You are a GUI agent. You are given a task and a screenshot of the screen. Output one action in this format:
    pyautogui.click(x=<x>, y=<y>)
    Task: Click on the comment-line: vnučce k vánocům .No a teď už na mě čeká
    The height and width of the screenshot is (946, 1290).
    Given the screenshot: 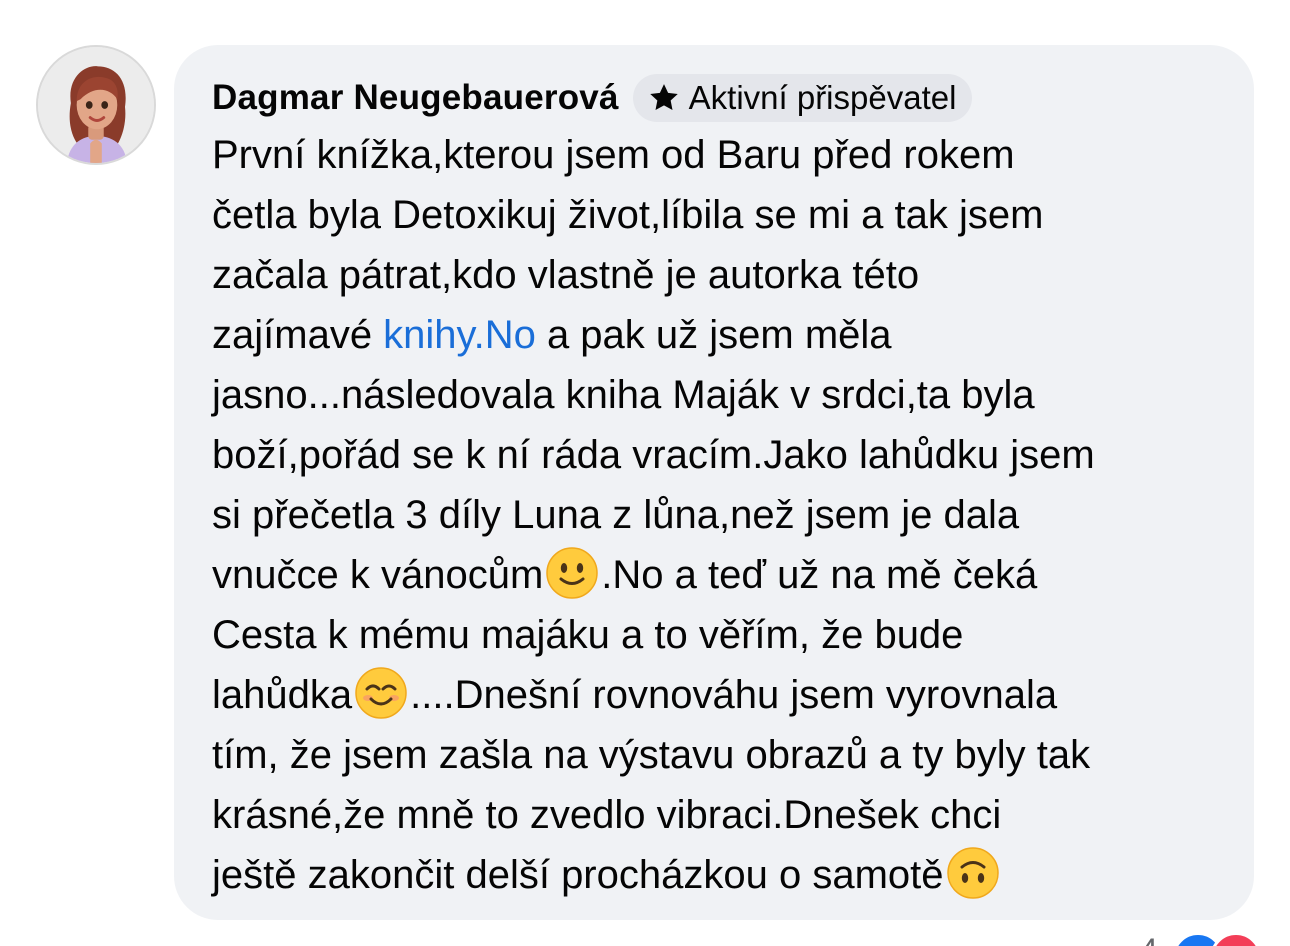 What is the action you would take?
    pyautogui.click(x=727, y=575)
    